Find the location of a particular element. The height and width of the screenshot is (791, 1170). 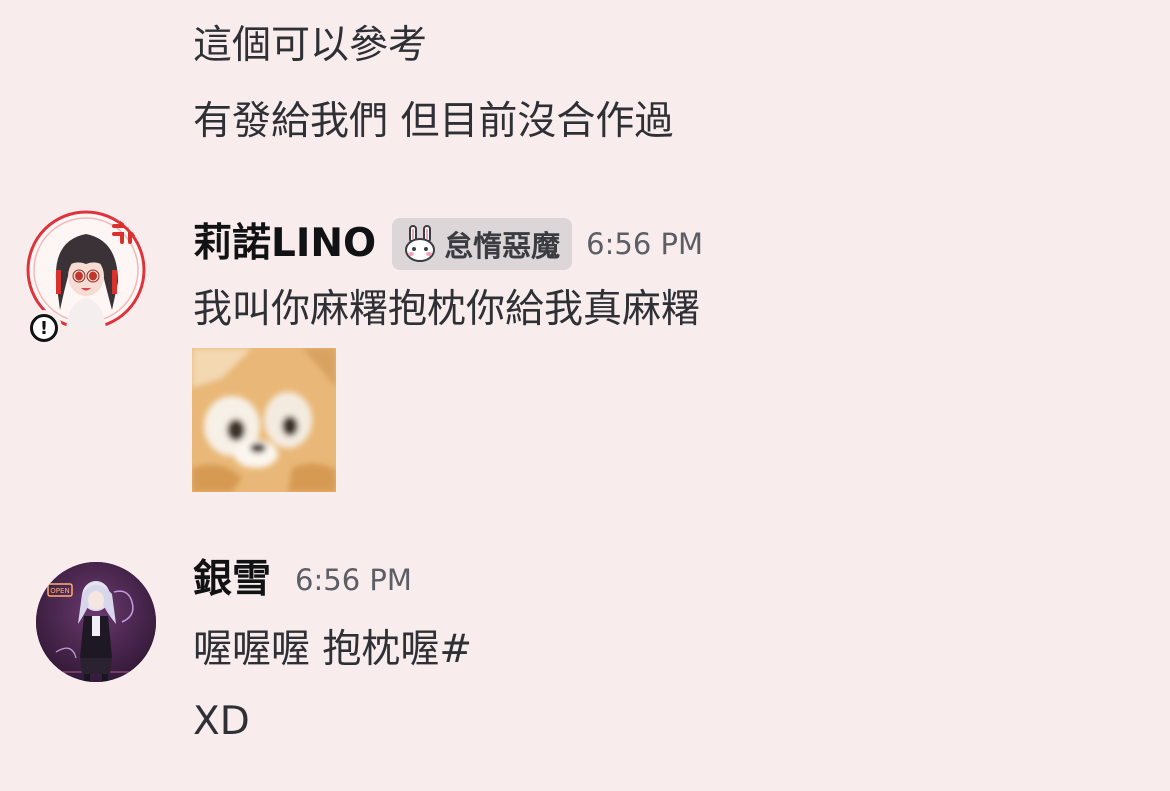

status-badge: ! is located at coordinates (44, 328).